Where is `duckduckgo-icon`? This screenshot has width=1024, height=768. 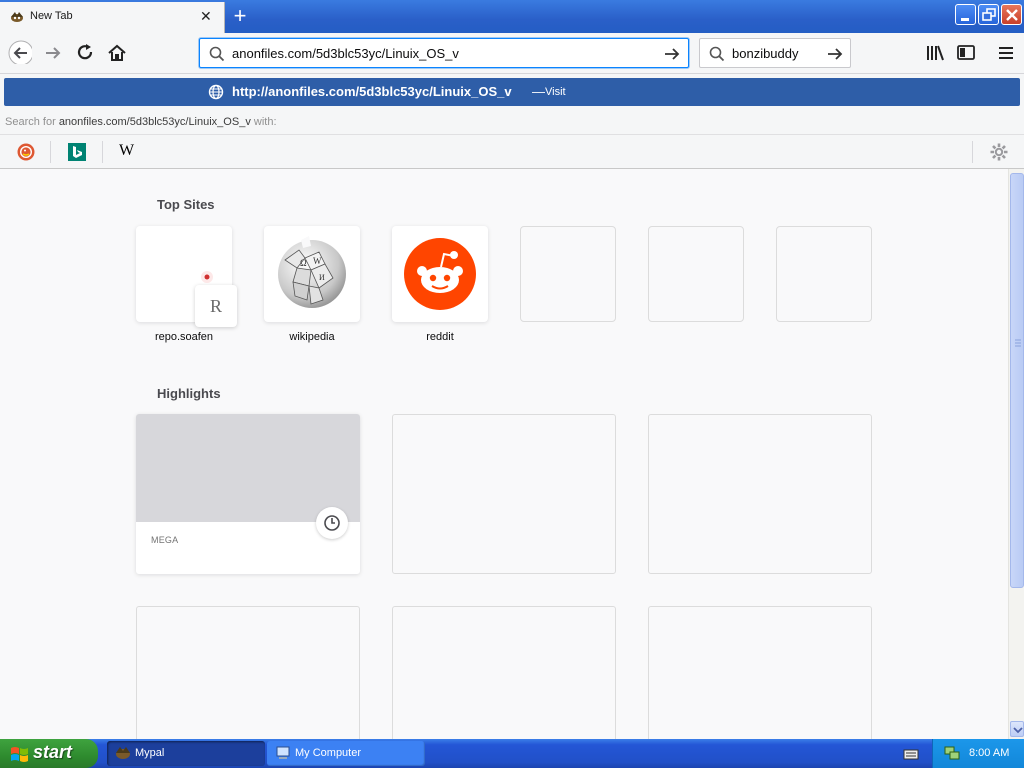 duckduckgo-icon is located at coordinates (26, 152).